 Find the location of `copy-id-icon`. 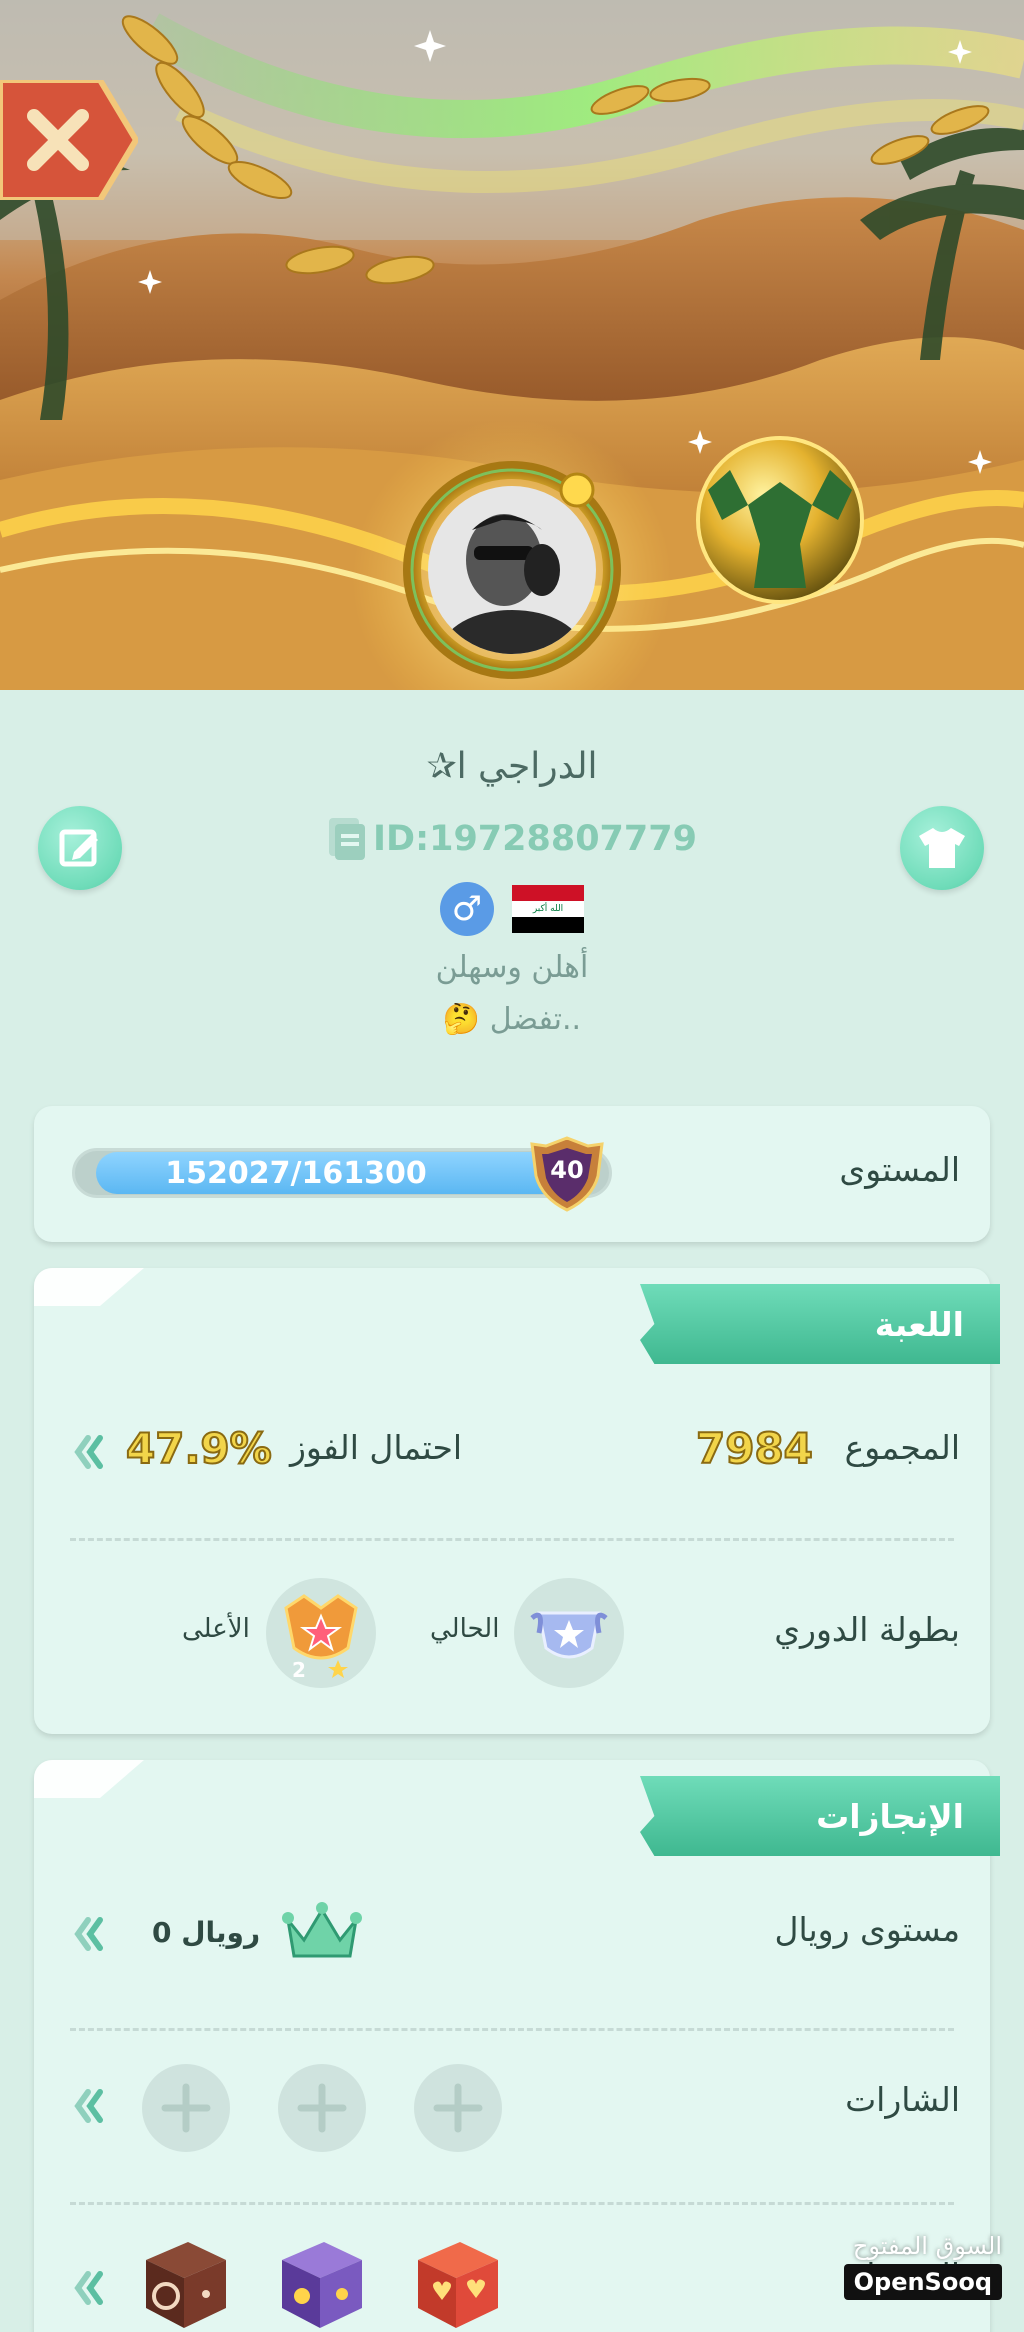

copy-id-icon is located at coordinates (347, 839).